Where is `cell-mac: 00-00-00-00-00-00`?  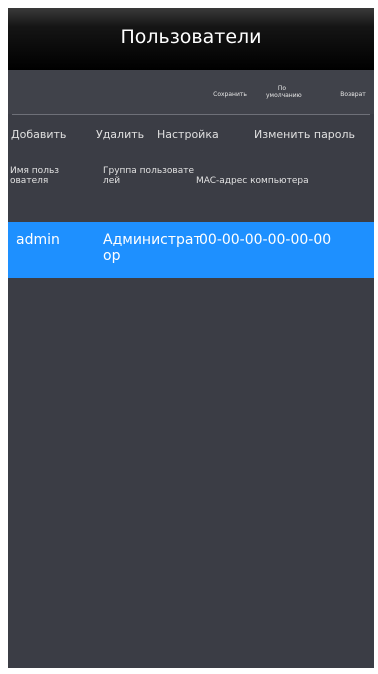 cell-mac: 00-00-00-00-00-00 is located at coordinates (265, 240).